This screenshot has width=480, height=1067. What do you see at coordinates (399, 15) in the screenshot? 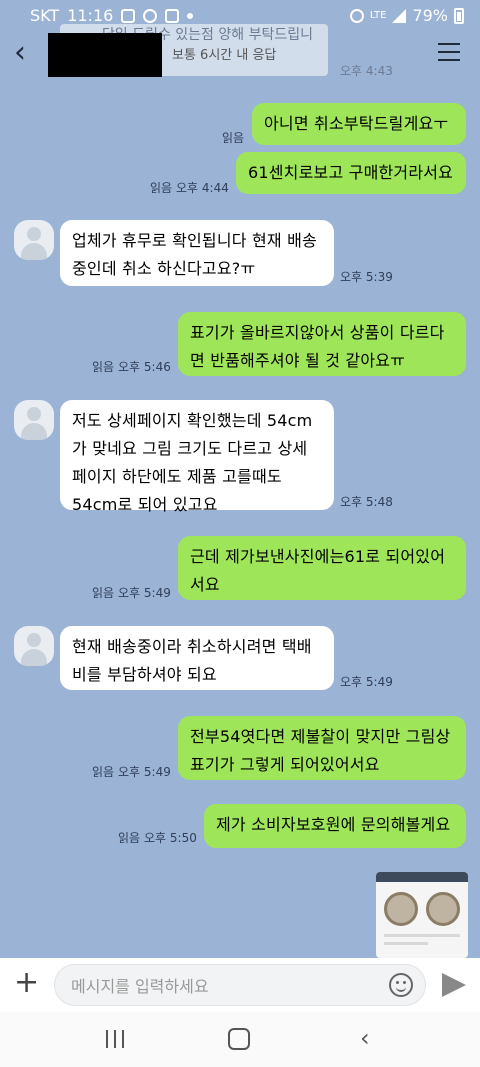
I see `signal-icon` at bounding box center [399, 15].